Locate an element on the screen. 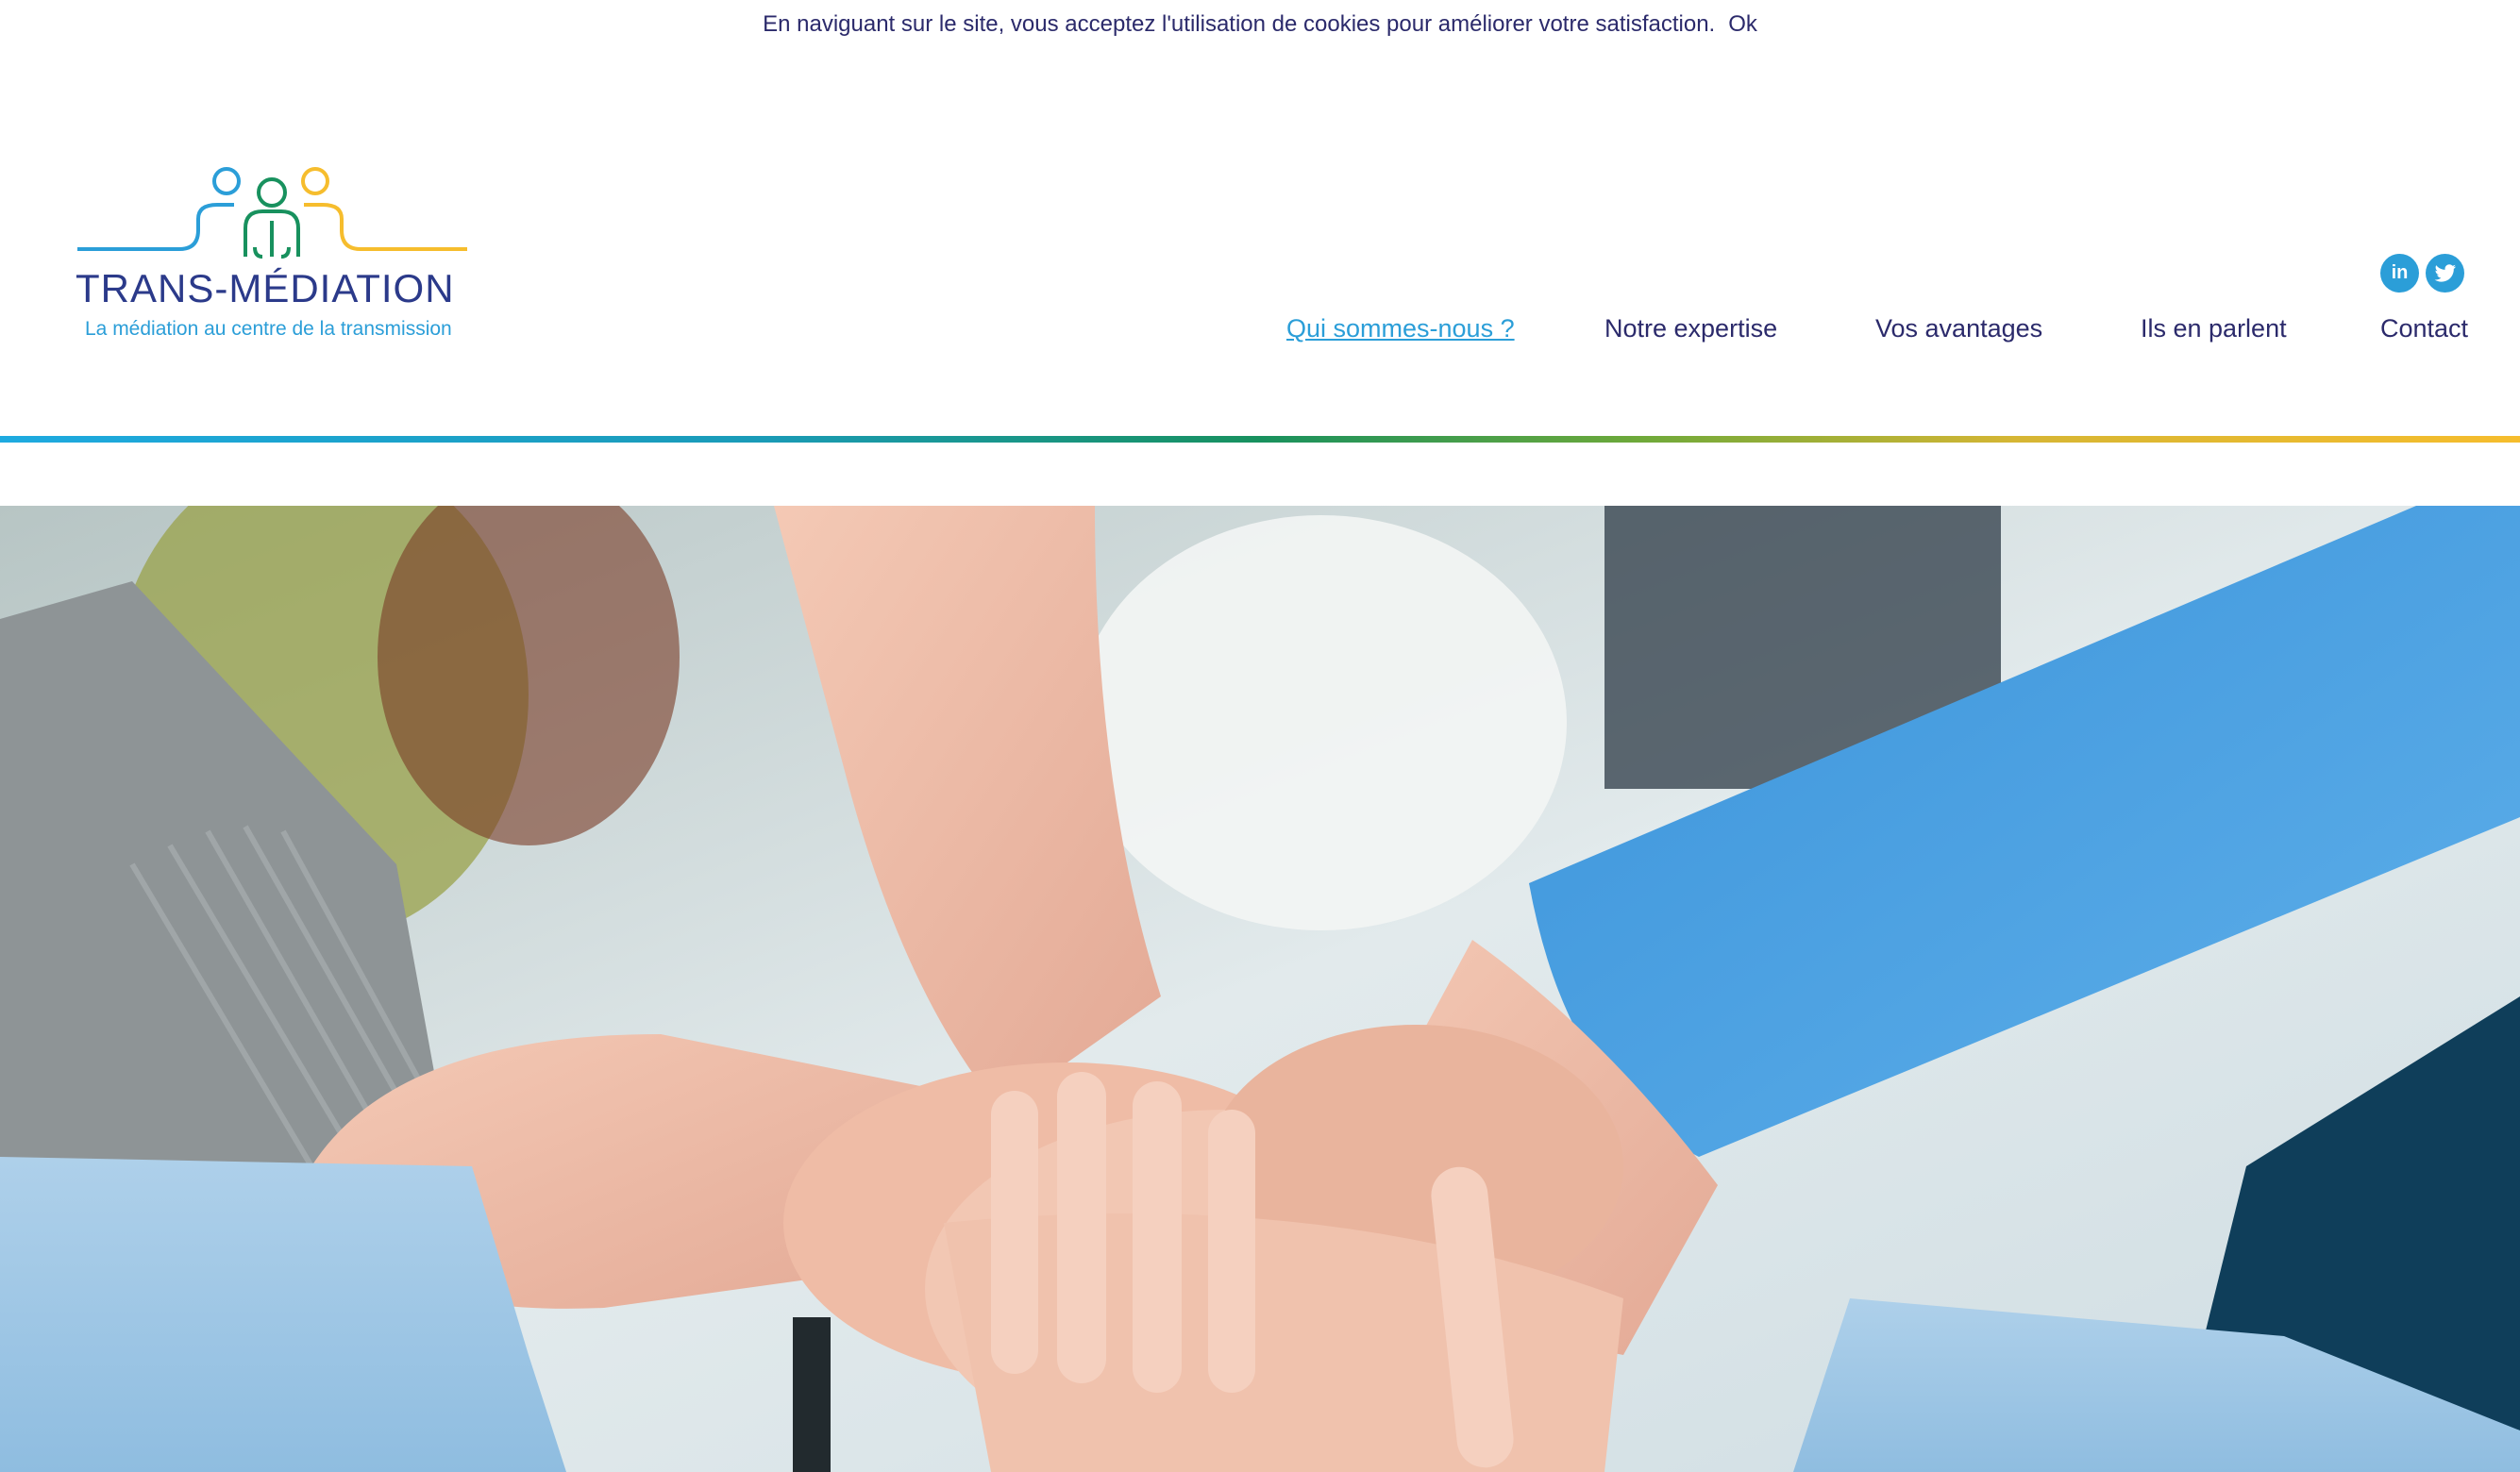 This screenshot has width=2520, height=1472. nav-item-vos-avantages: Vos avantages is located at coordinates (1959, 328).